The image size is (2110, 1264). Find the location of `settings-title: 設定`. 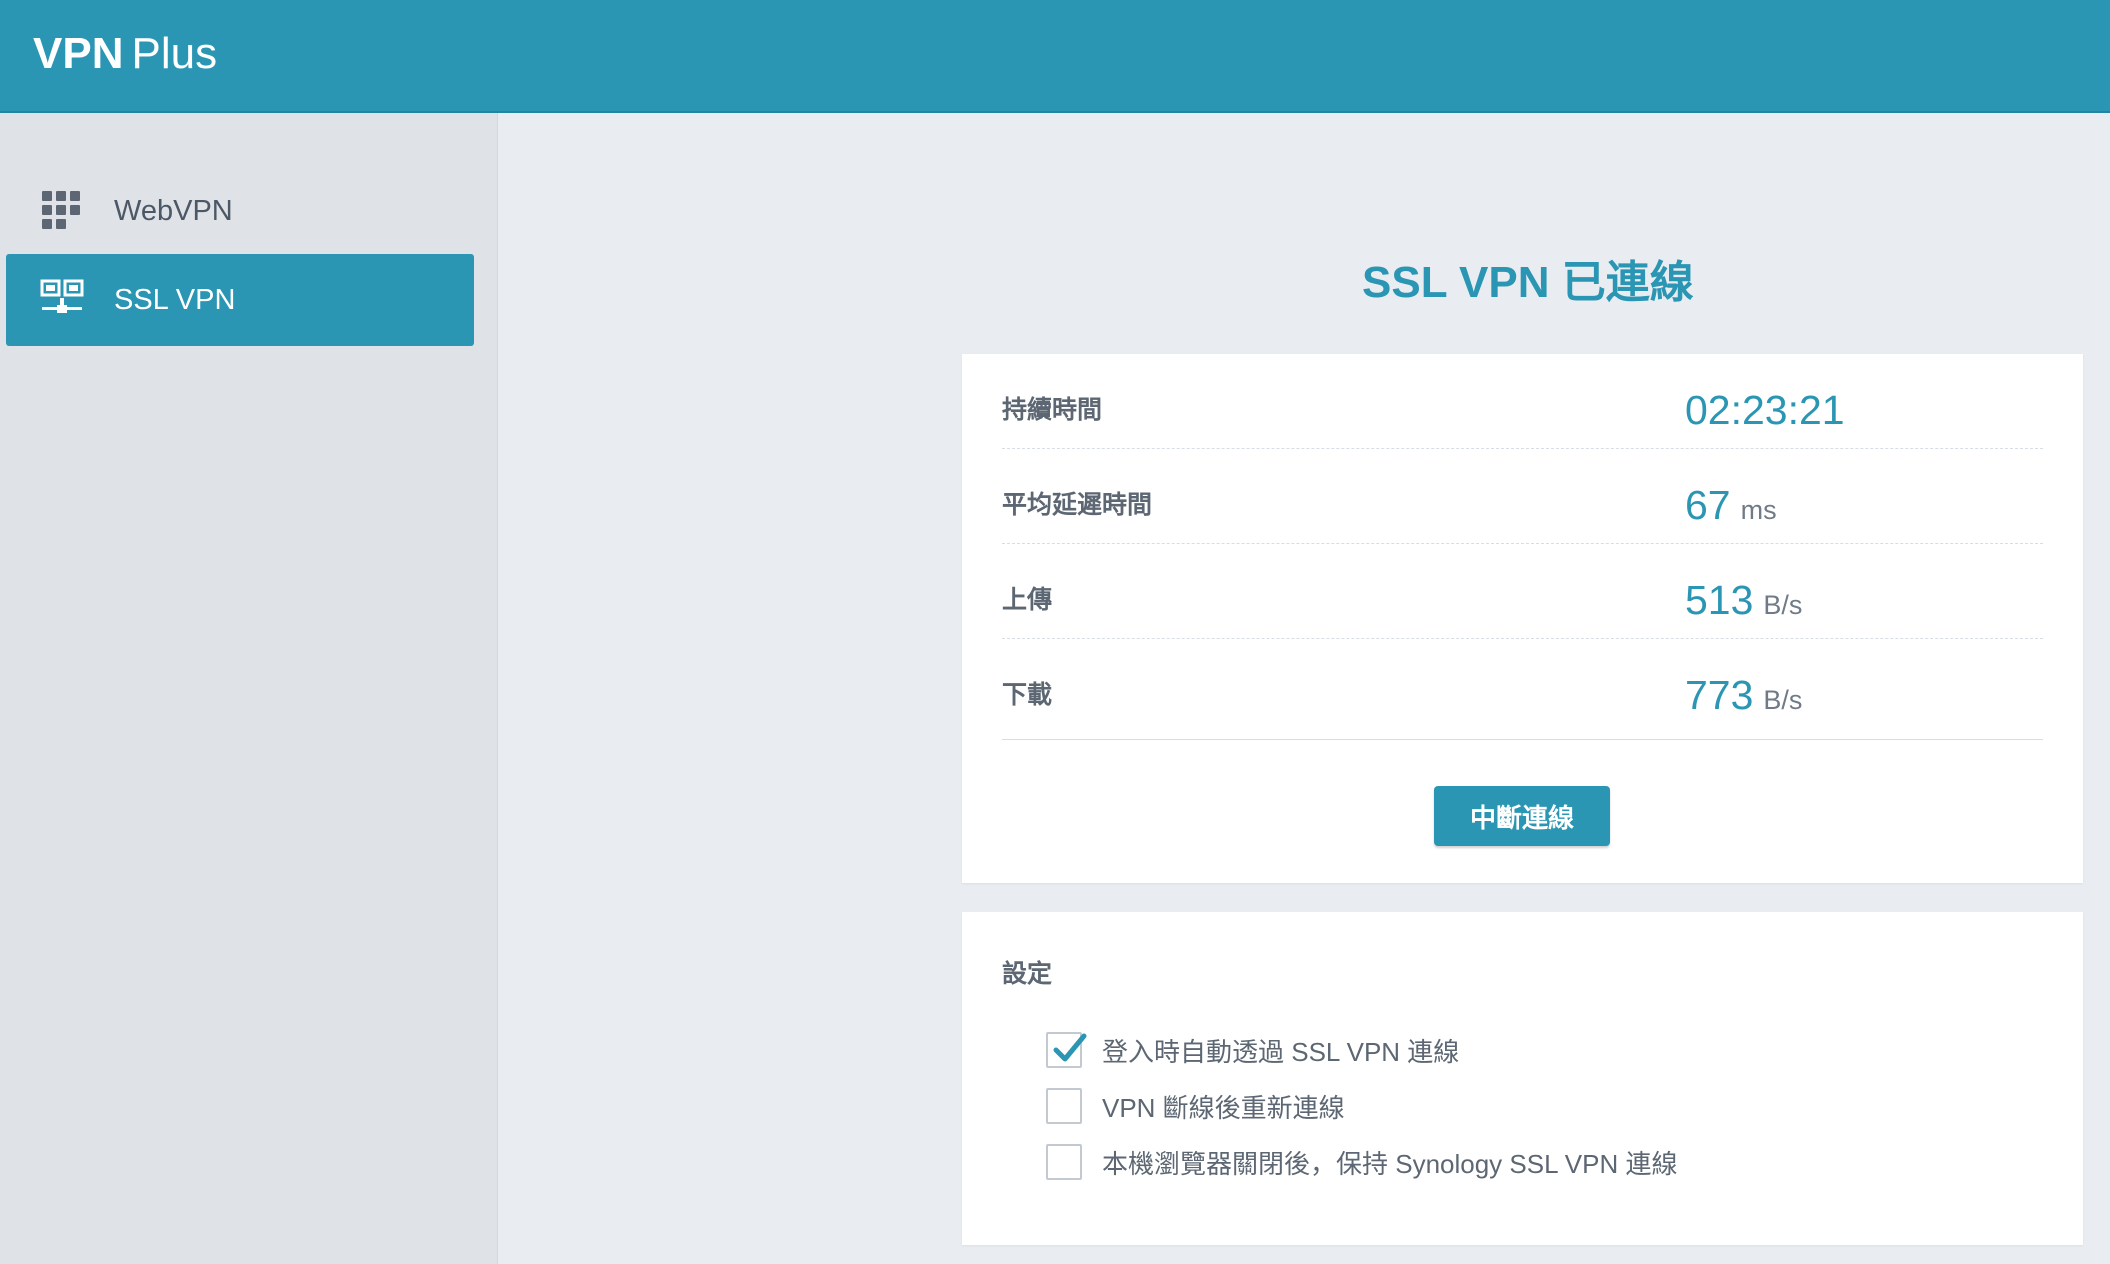

settings-title: 設定 is located at coordinates (1027, 974).